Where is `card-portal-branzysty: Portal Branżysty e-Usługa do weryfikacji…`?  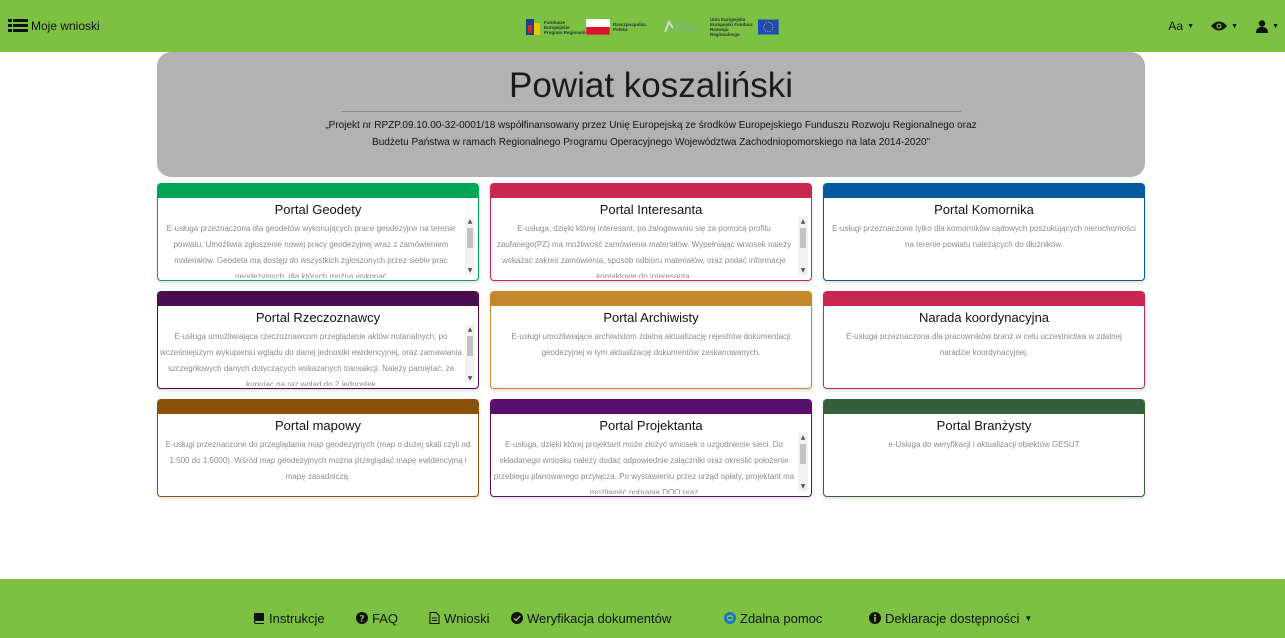
card-portal-branzysty: Portal Branżysty e-Usługa do weryfikacji… is located at coordinates (984, 448).